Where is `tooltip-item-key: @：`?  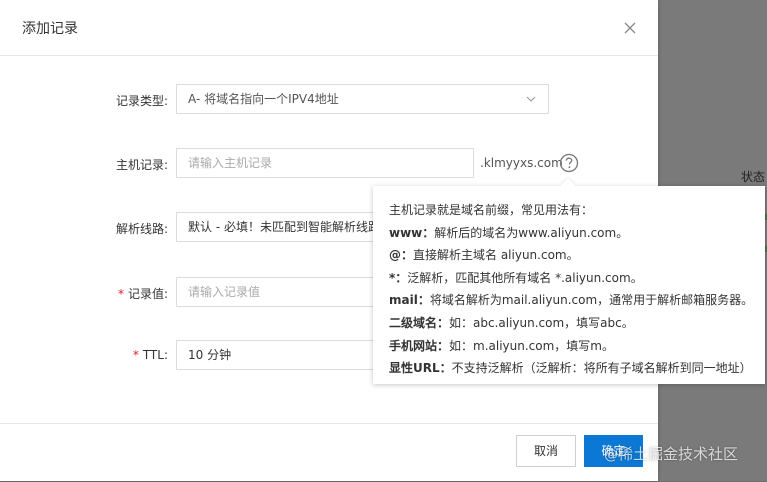
tooltip-item-key: @： is located at coordinates (401, 255).